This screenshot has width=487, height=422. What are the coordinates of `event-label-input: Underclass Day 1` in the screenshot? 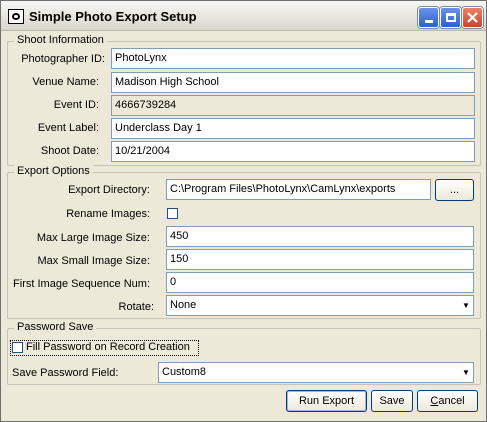 It's located at (293, 128).